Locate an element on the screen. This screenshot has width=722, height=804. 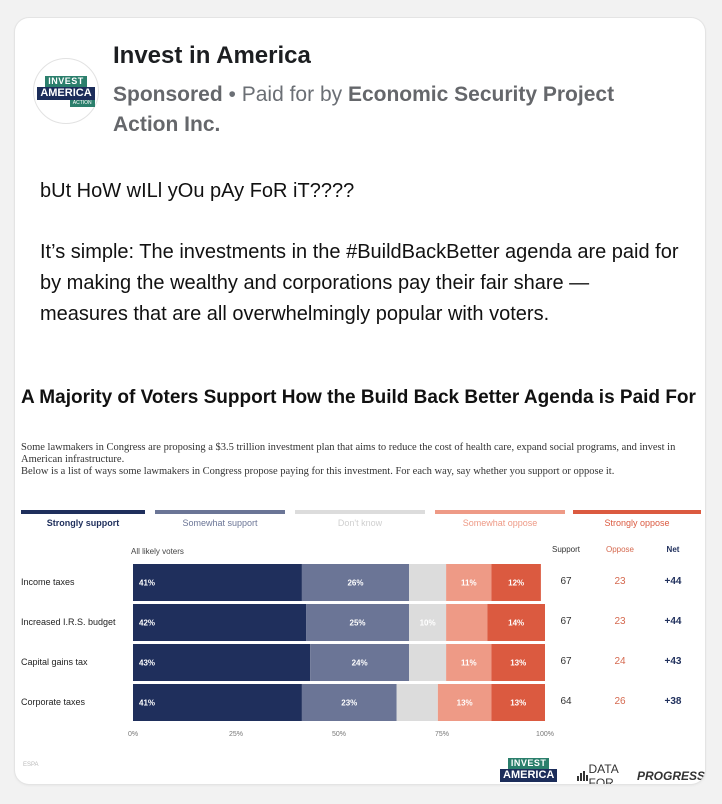
bar-value-label: 24% is located at coordinates (360, 663).